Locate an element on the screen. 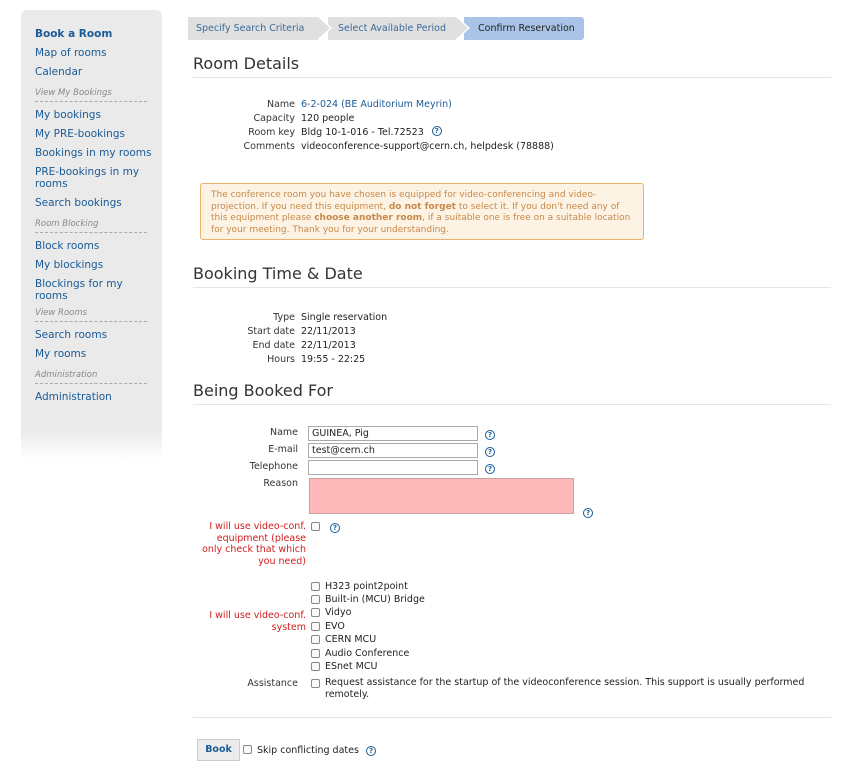  label: Start date is located at coordinates (271, 331).